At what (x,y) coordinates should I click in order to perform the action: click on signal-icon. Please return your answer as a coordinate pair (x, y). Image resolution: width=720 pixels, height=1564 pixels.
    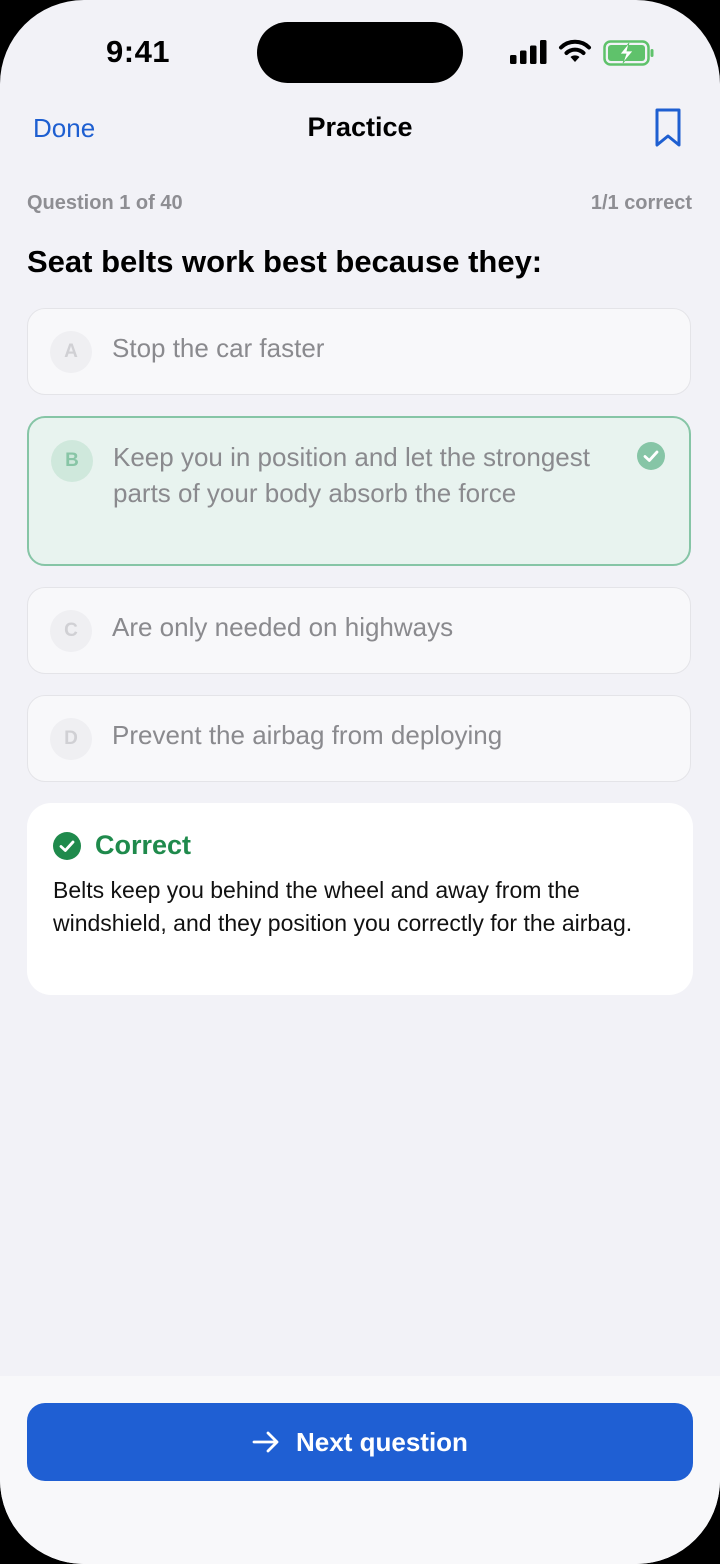
    Looking at the image, I should click on (528, 52).